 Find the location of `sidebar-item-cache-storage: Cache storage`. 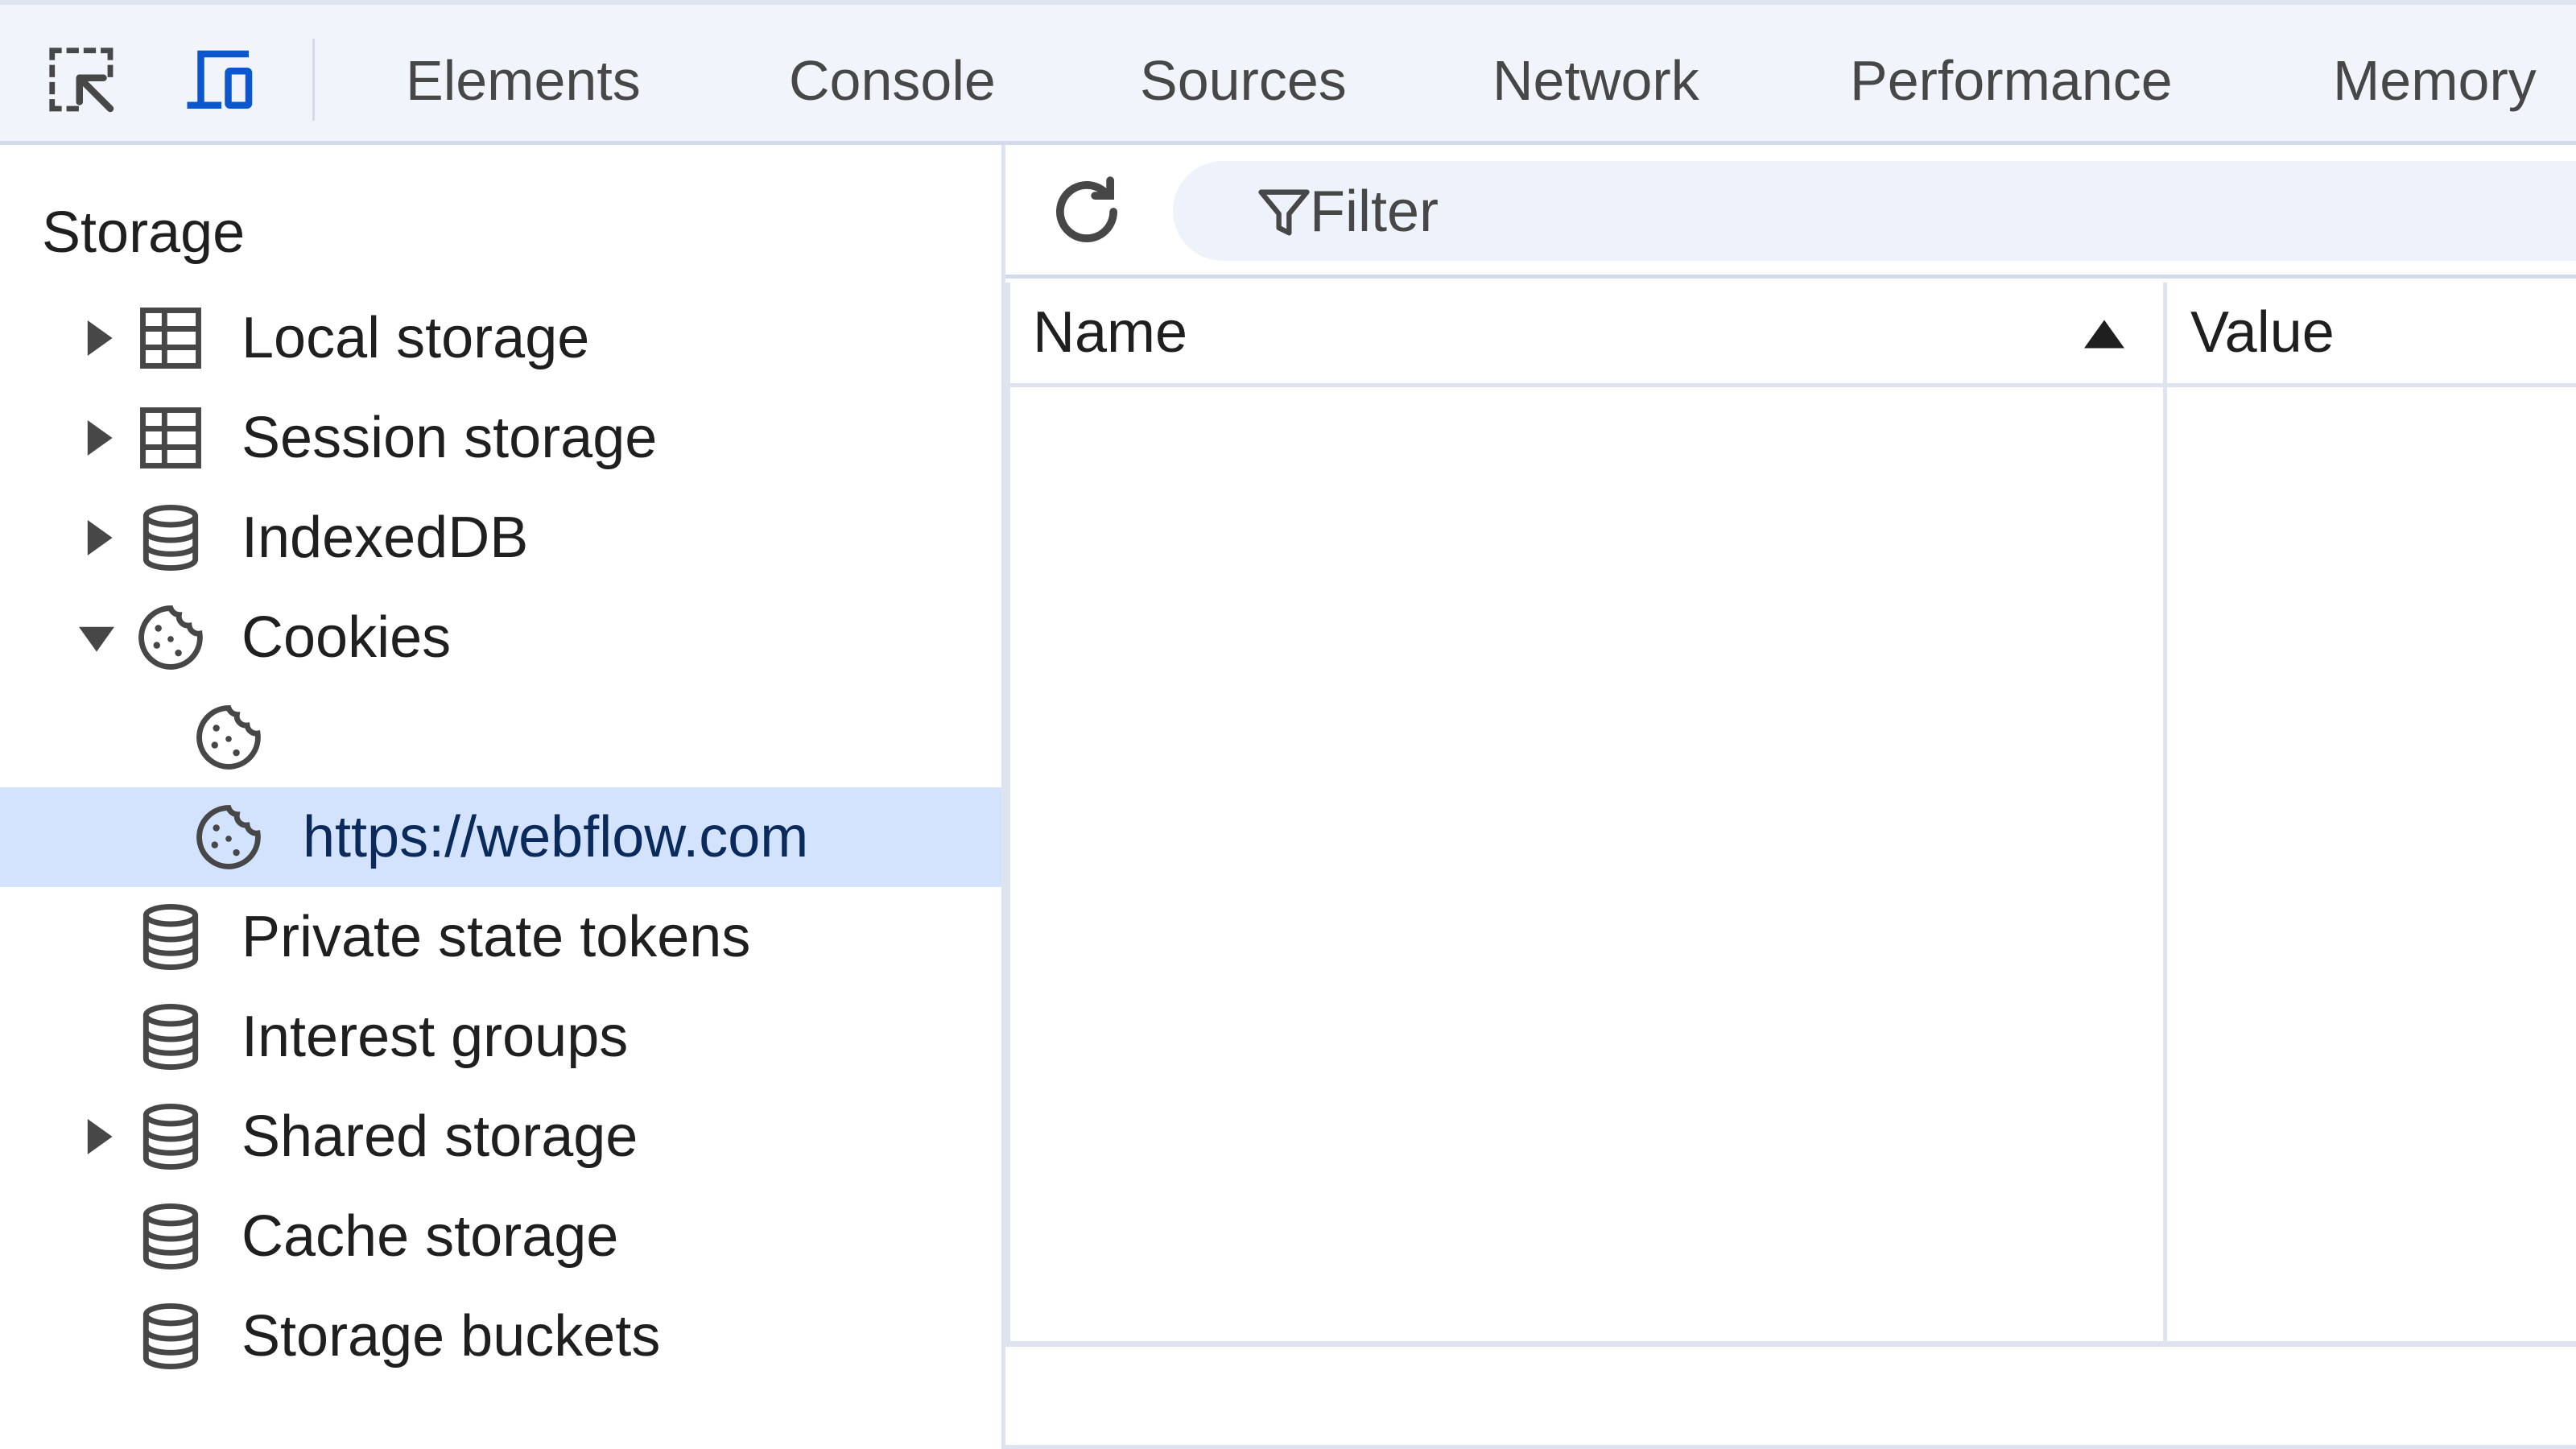

sidebar-item-cache-storage: Cache storage is located at coordinates (500, 1236).